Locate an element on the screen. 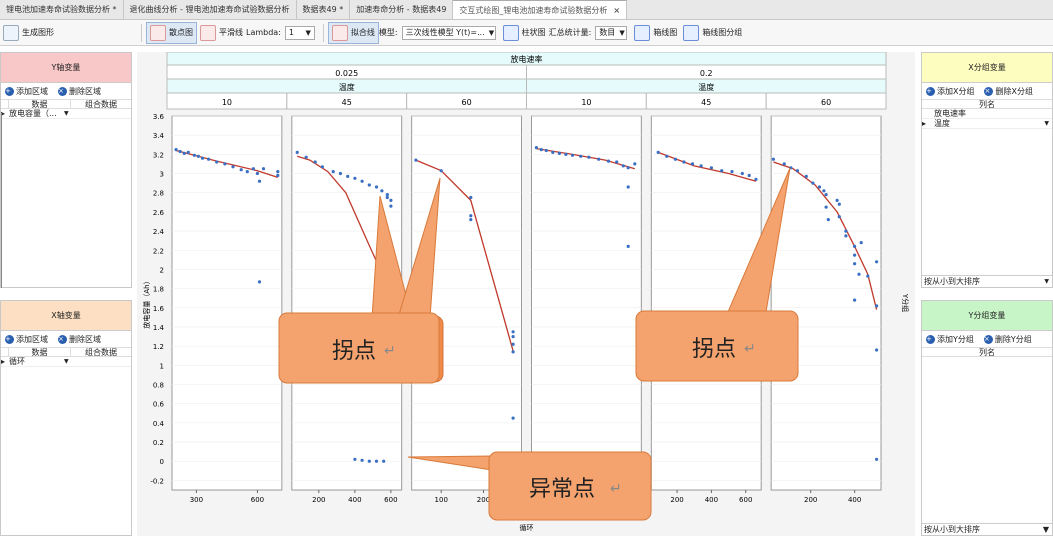  lambda-select: 1 ▼ is located at coordinates (299, 32).